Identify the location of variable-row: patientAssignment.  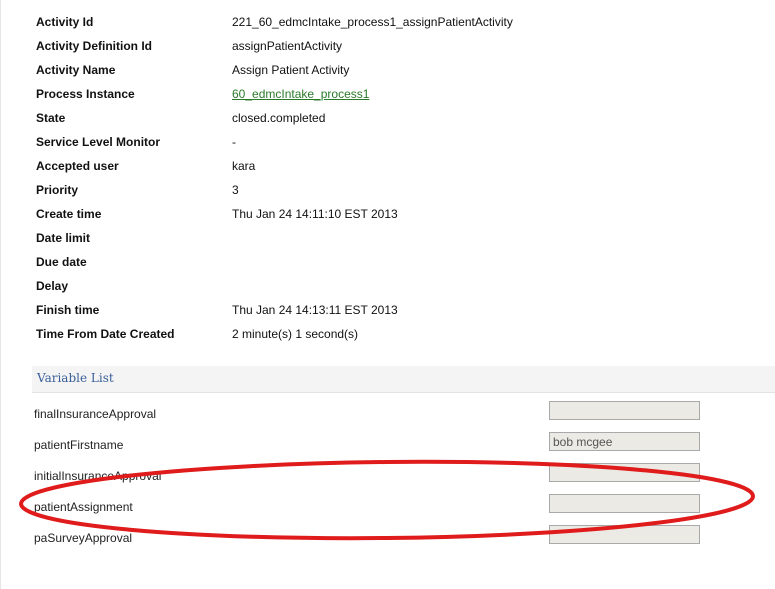
(384, 506).